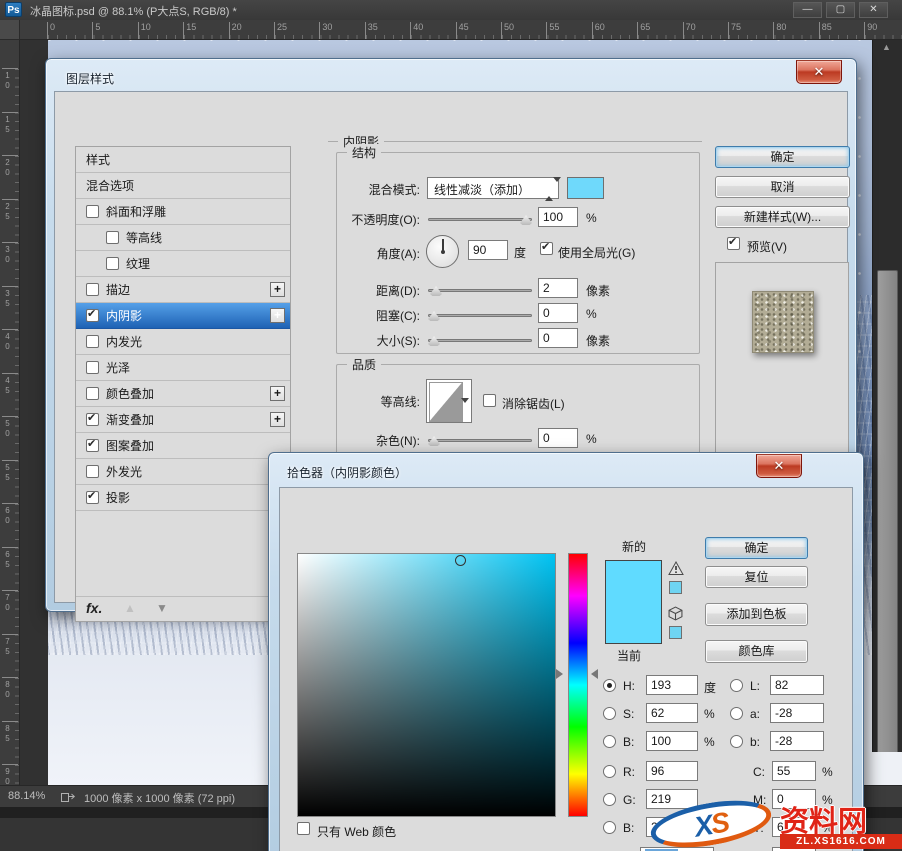 The image size is (902, 851). Describe the element at coordinates (446, 402) in the screenshot. I see `contour-thumbnail` at that location.